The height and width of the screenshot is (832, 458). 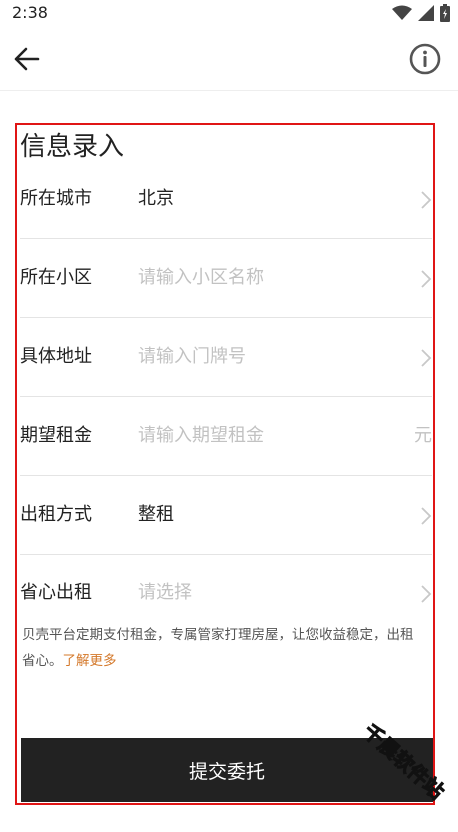 What do you see at coordinates (56, 592) in the screenshot?
I see `row-label: 省心出租` at bounding box center [56, 592].